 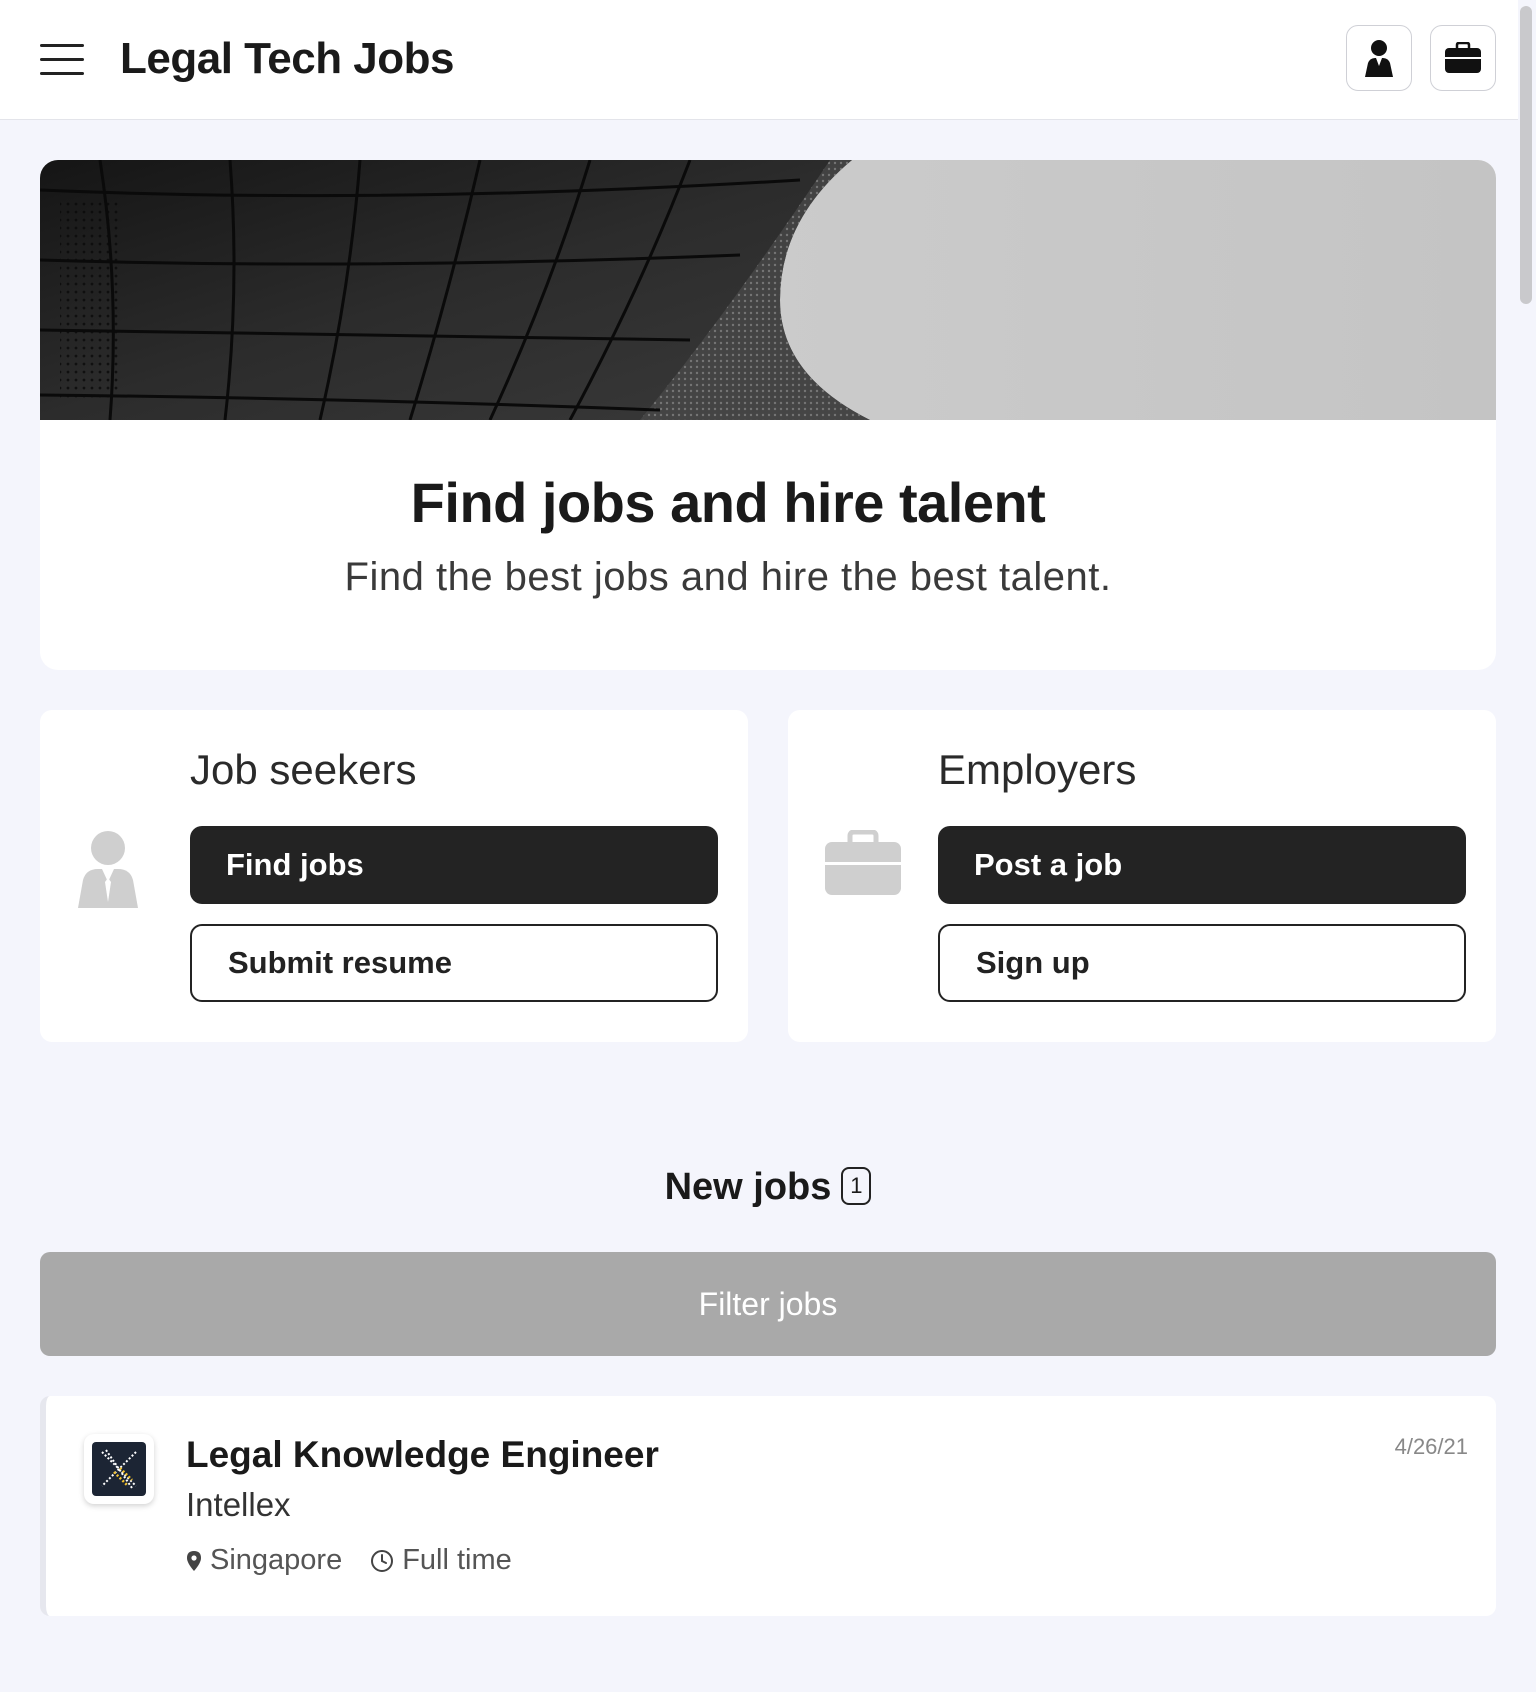 What do you see at coordinates (382, 1560) in the screenshot?
I see `clock-icon` at bounding box center [382, 1560].